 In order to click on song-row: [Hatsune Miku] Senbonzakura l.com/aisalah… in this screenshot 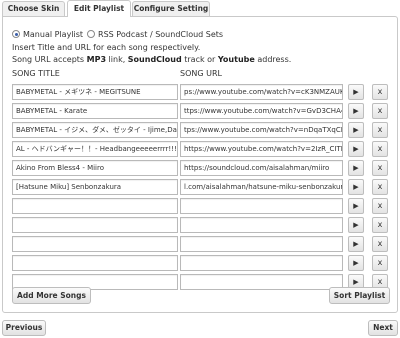, I will do `click(200, 187)`.